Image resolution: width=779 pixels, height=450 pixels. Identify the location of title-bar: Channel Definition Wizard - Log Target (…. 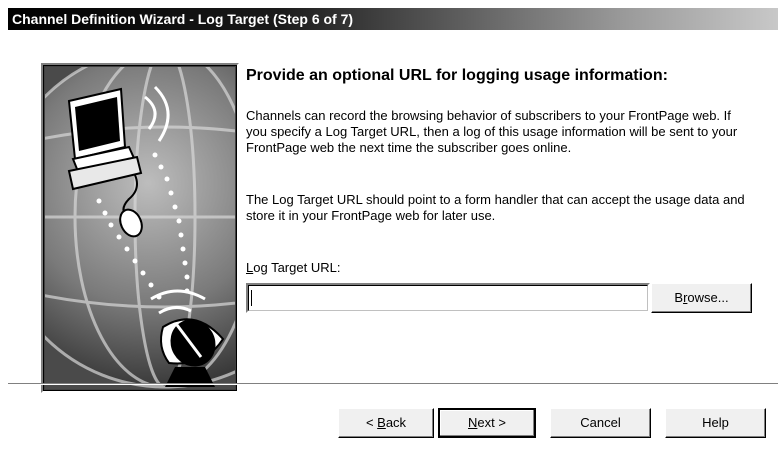
(393, 19).